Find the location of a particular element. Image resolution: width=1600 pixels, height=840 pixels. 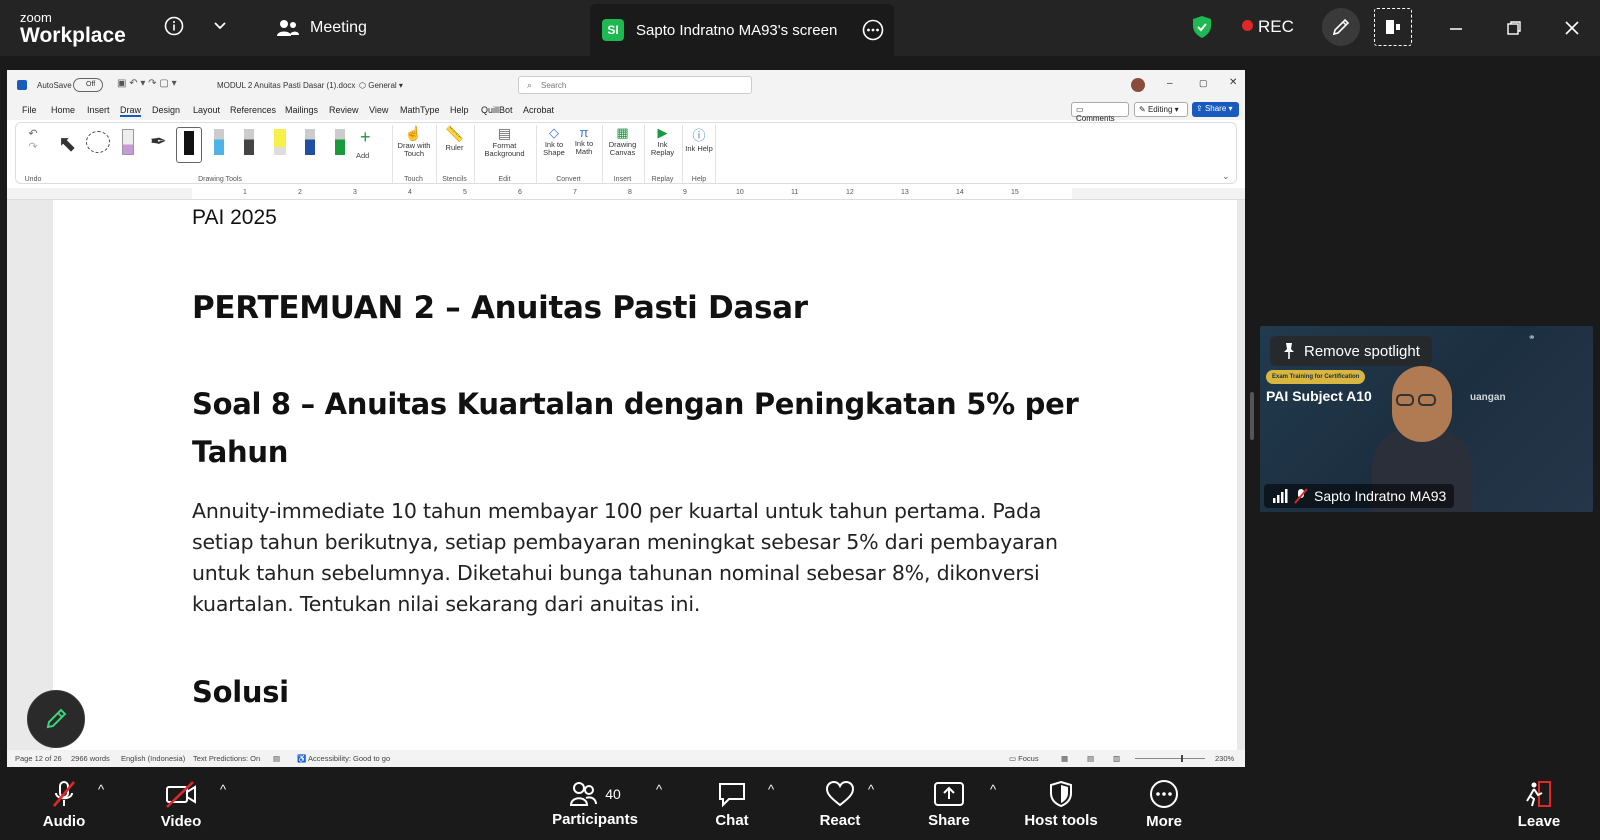

ruler-label: Ruler is located at coordinates (455, 147).